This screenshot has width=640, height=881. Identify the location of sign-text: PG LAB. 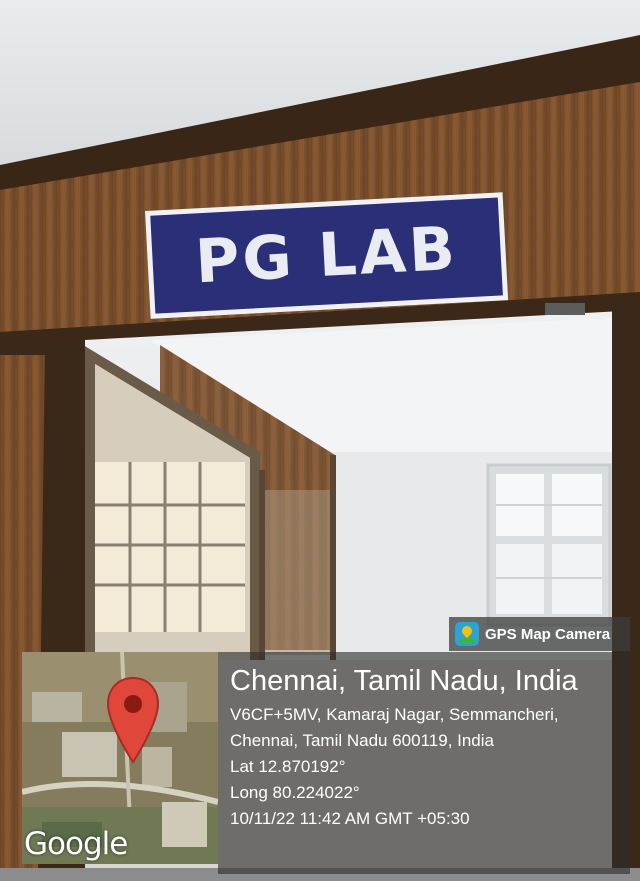
(326, 255).